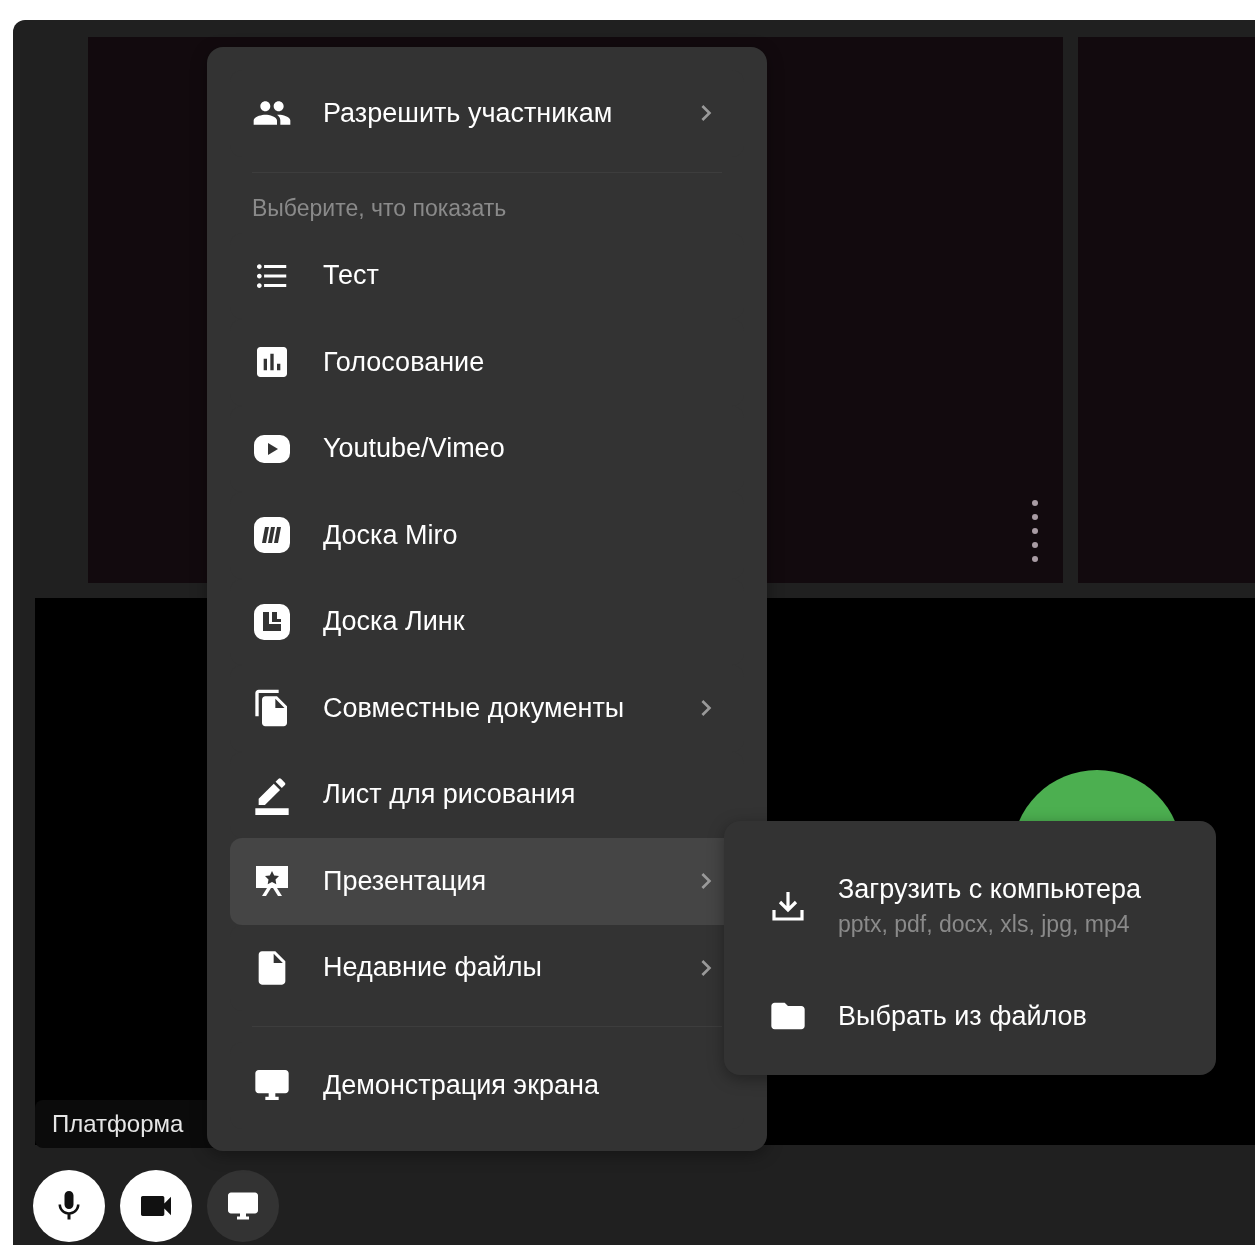 The image size is (1255, 1245). Describe the element at coordinates (379, 208) in the screenshot. I see `section-title: Выберите, что показать` at that location.